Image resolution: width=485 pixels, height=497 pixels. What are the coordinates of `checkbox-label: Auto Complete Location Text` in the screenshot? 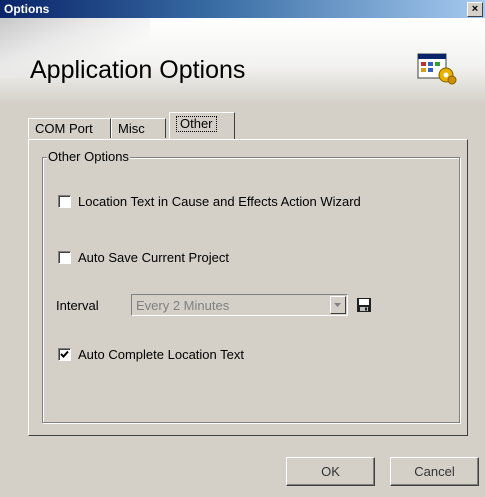 It's located at (161, 354).